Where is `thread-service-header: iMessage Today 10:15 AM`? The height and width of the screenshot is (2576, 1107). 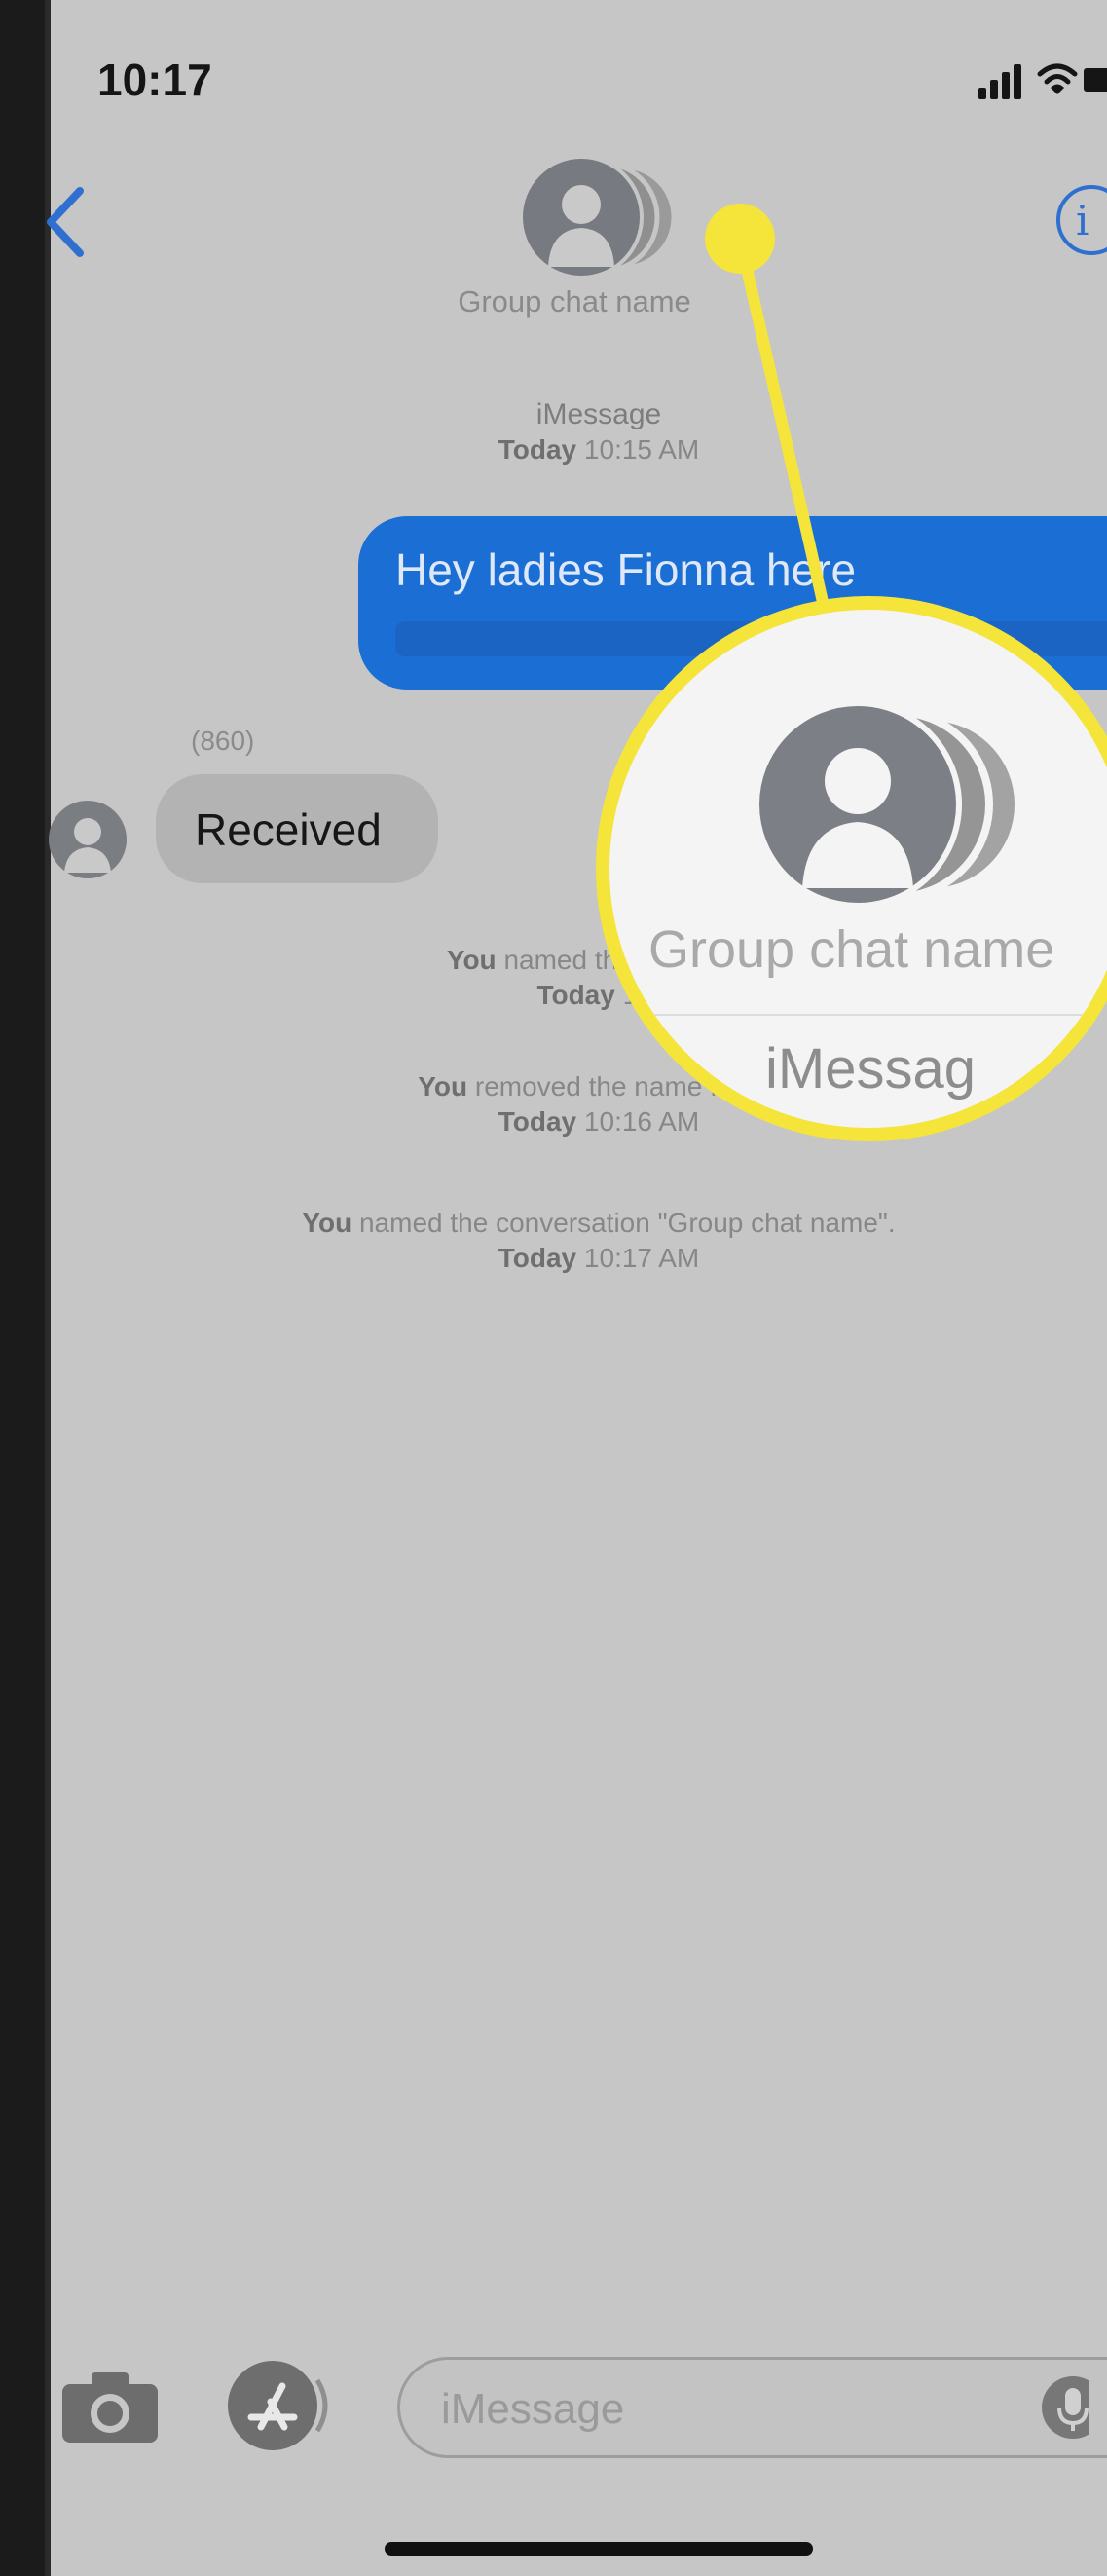
thread-service-header: iMessage Today 10:15 AM is located at coordinates (599, 432).